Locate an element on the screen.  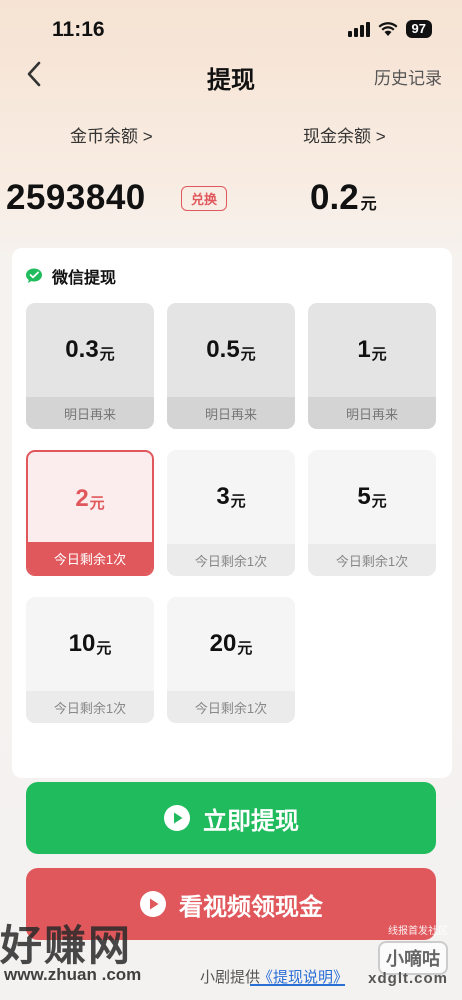
cash-balance-unit: 元 is located at coordinates (368, 204).